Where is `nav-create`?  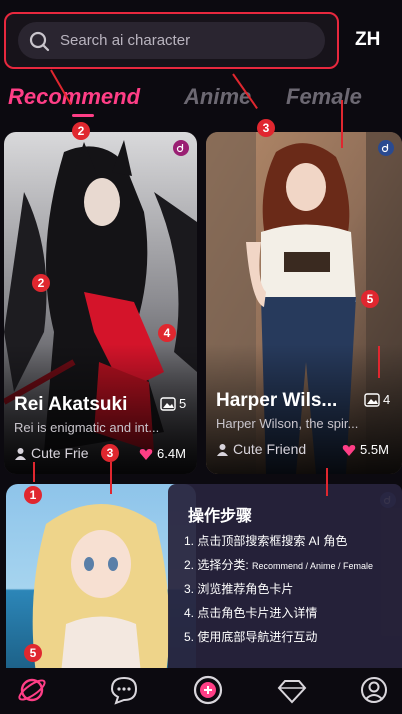
nav-create is located at coordinates (208, 690).